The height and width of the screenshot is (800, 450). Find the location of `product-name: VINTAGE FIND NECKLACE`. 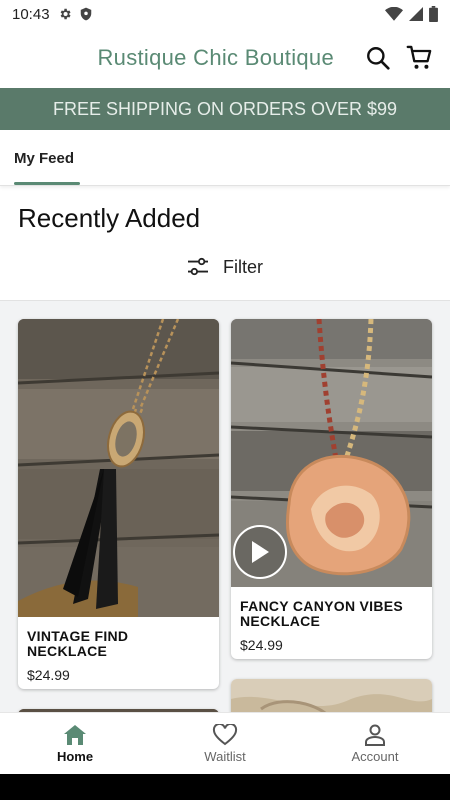

product-name: VINTAGE FIND NECKLACE is located at coordinates (78, 643).